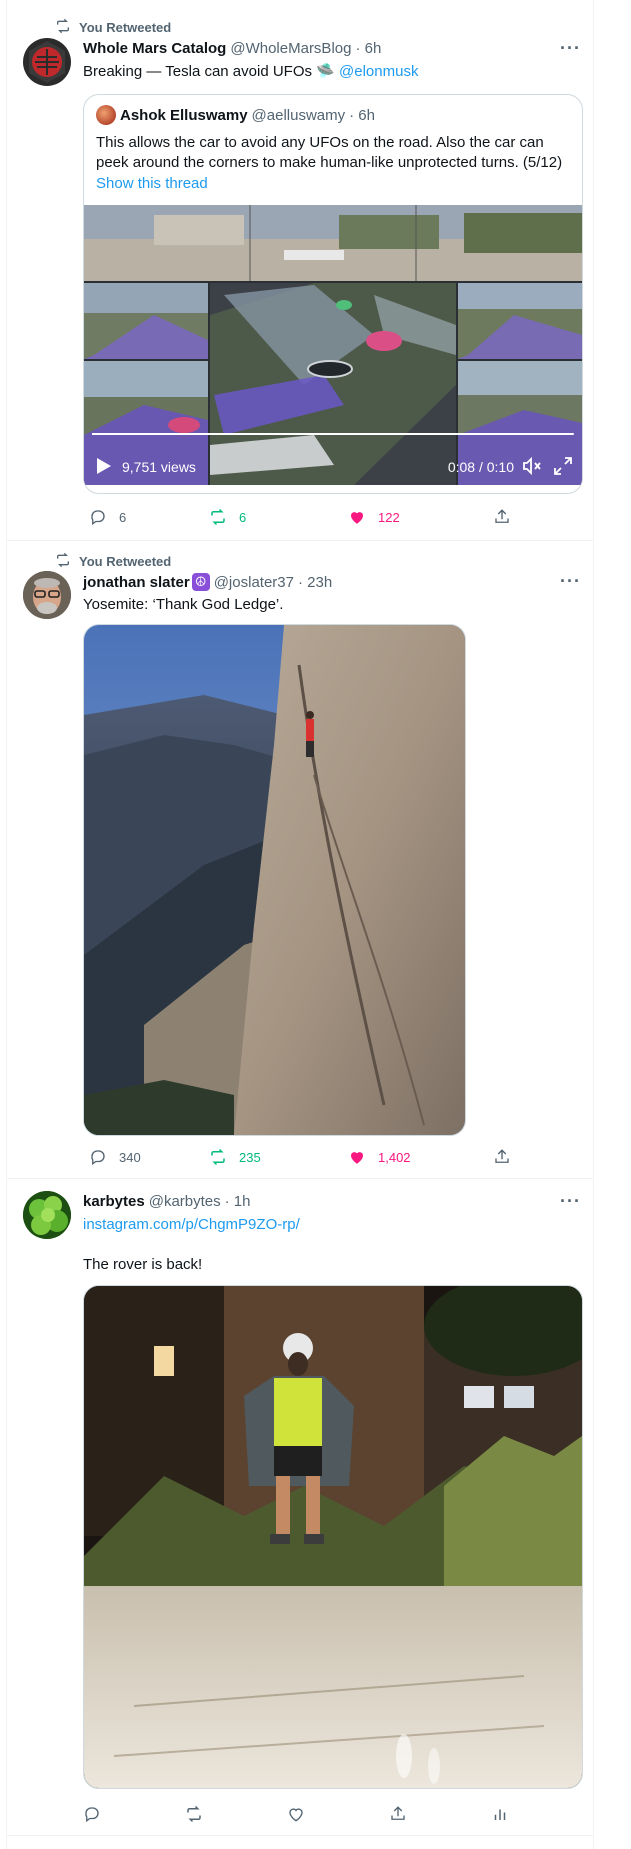 Image resolution: width=631 pixels, height=1849 pixels. What do you see at coordinates (532, 467) in the screenshot?
I see `mute-icon` at bounding box center [532, 467].